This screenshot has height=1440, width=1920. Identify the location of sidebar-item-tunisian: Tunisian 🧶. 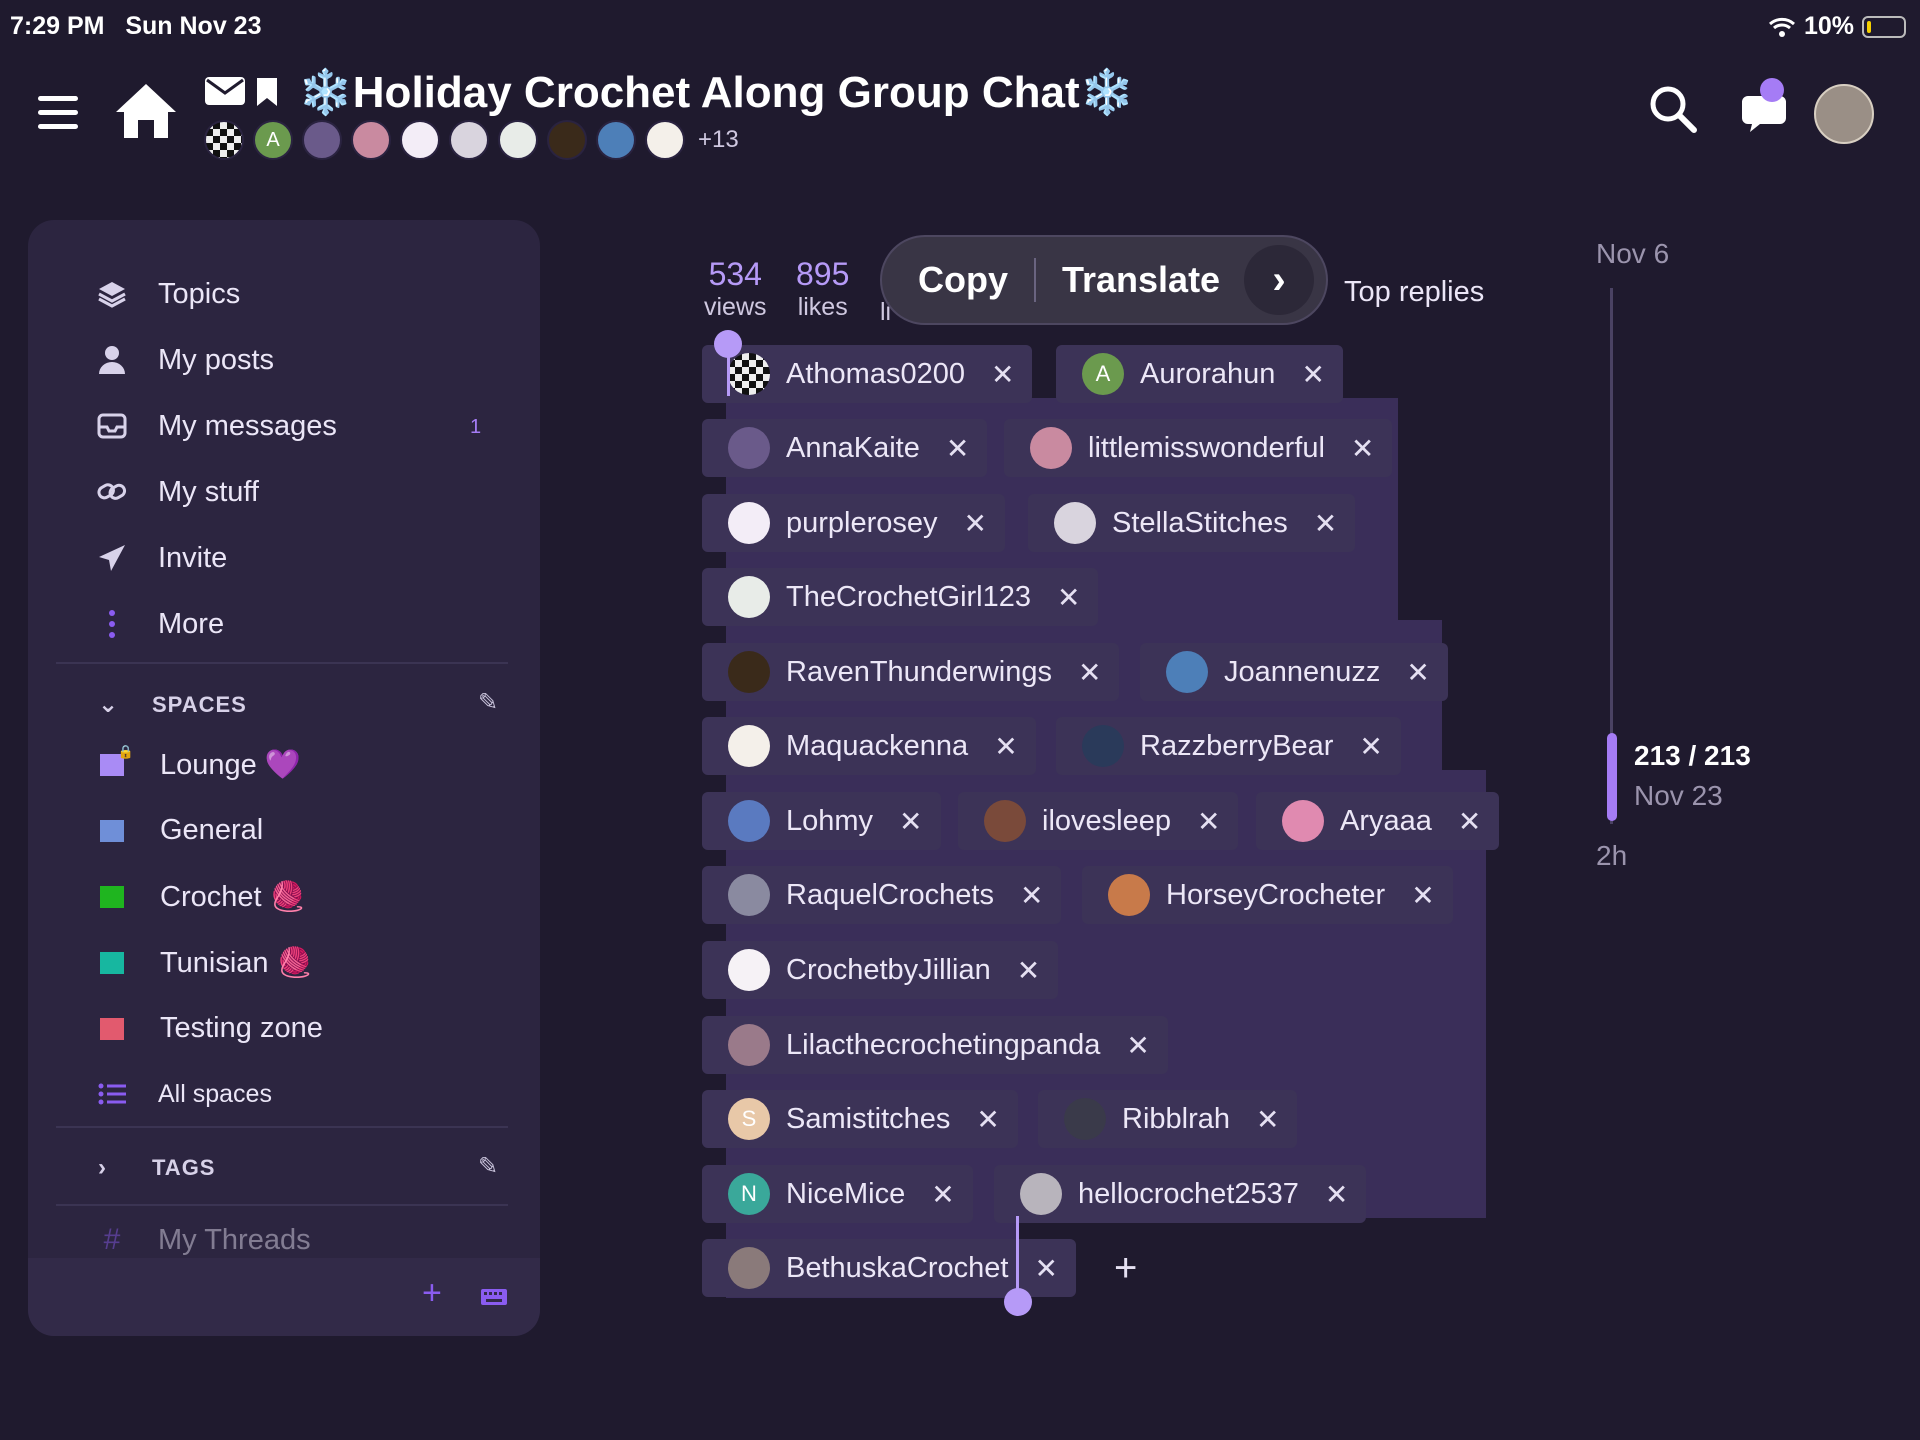
(203, 963).